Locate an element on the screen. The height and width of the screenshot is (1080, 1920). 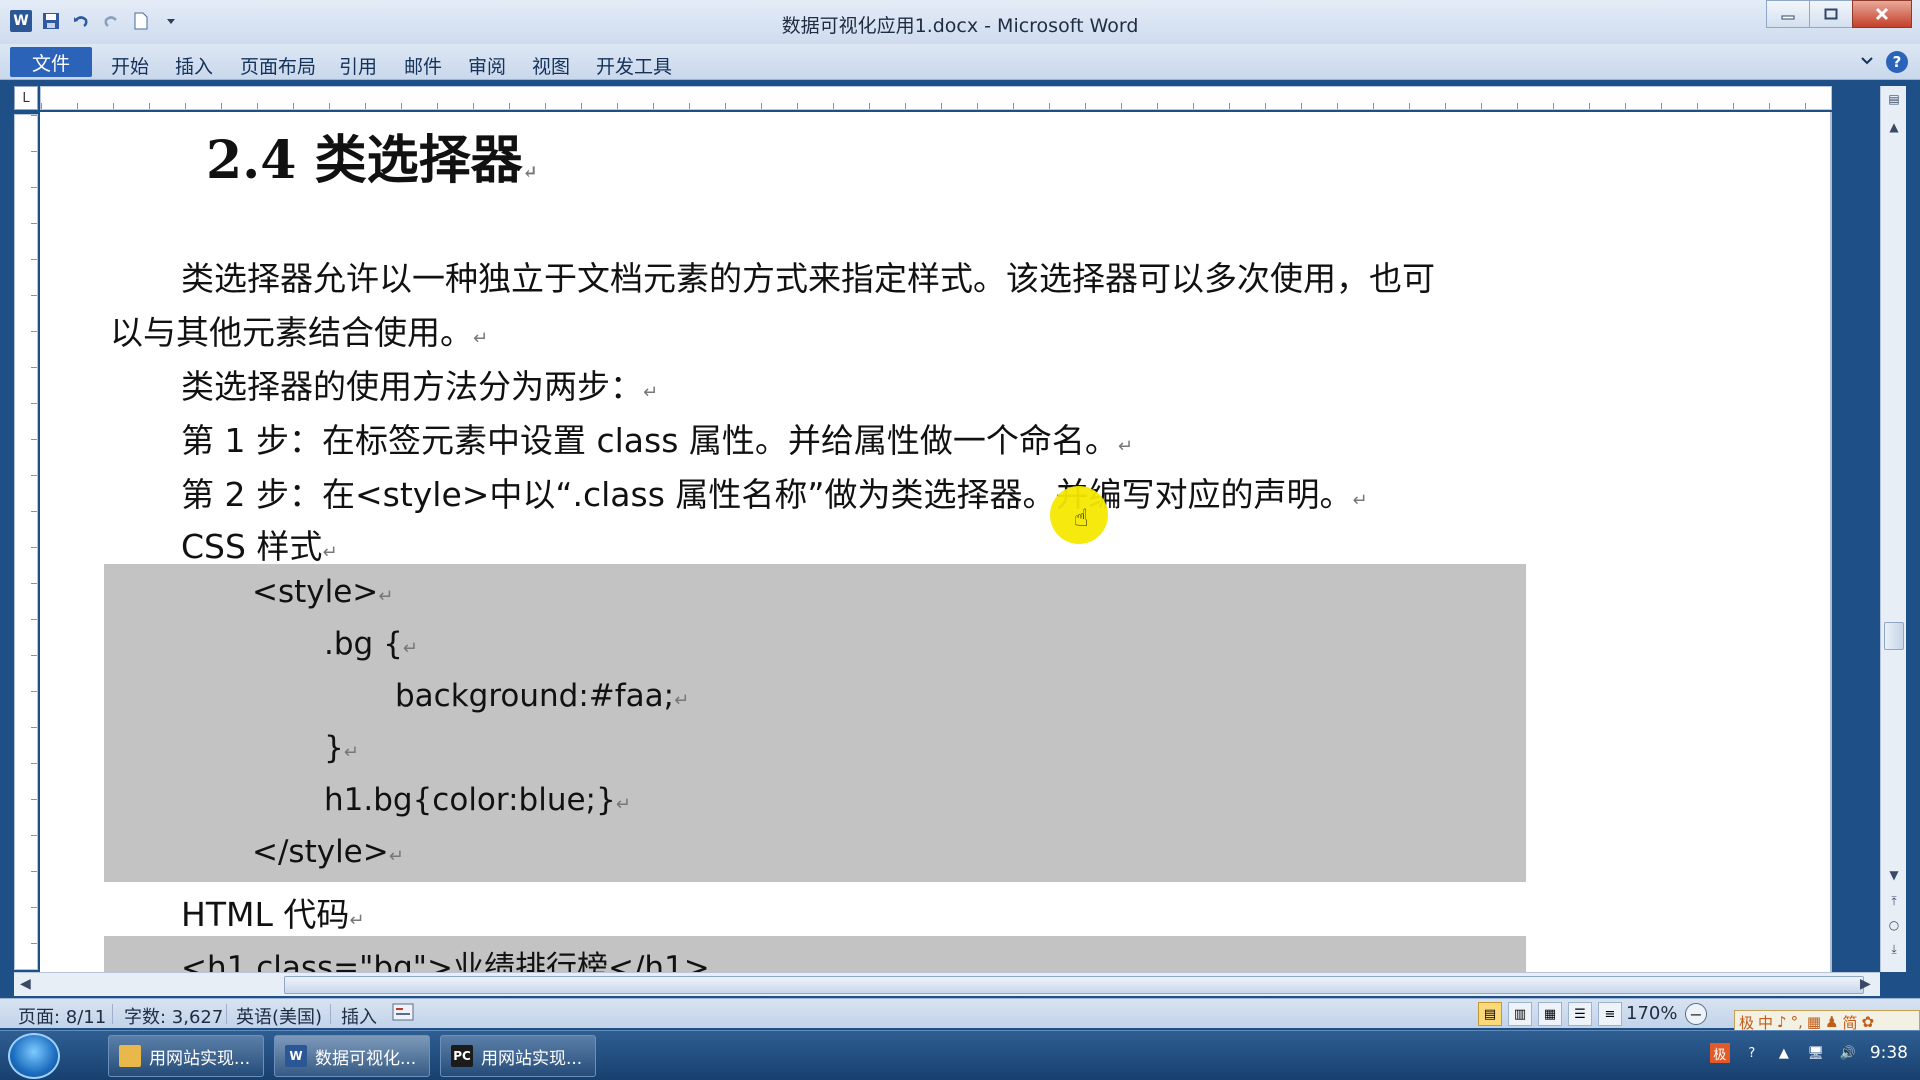
expand-ribbon-icon is located at coordinates (1867, 62).